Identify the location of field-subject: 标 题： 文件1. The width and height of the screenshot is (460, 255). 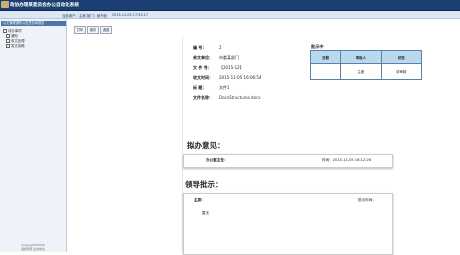
(211, 88).